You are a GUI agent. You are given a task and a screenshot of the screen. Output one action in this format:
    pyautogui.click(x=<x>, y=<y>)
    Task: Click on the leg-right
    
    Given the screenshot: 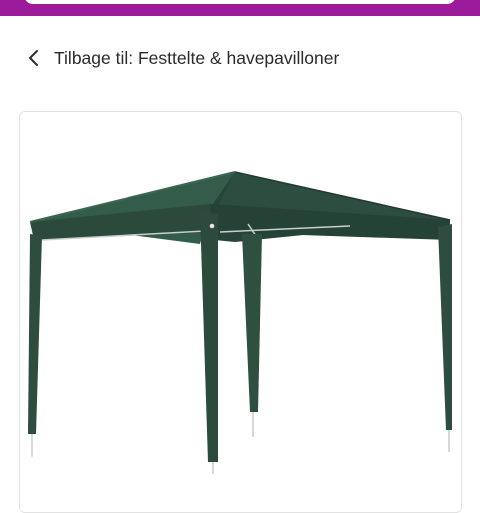 What is the action you would take?
    pyautogui.click(x=445, y=327)
    